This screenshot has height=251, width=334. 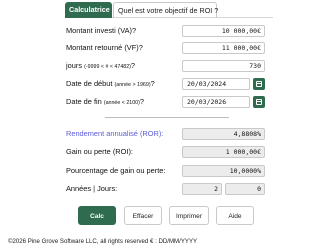 I want to click on date-fin-label: Date de fin (année < 2100)?, so click(x=105, y=102).